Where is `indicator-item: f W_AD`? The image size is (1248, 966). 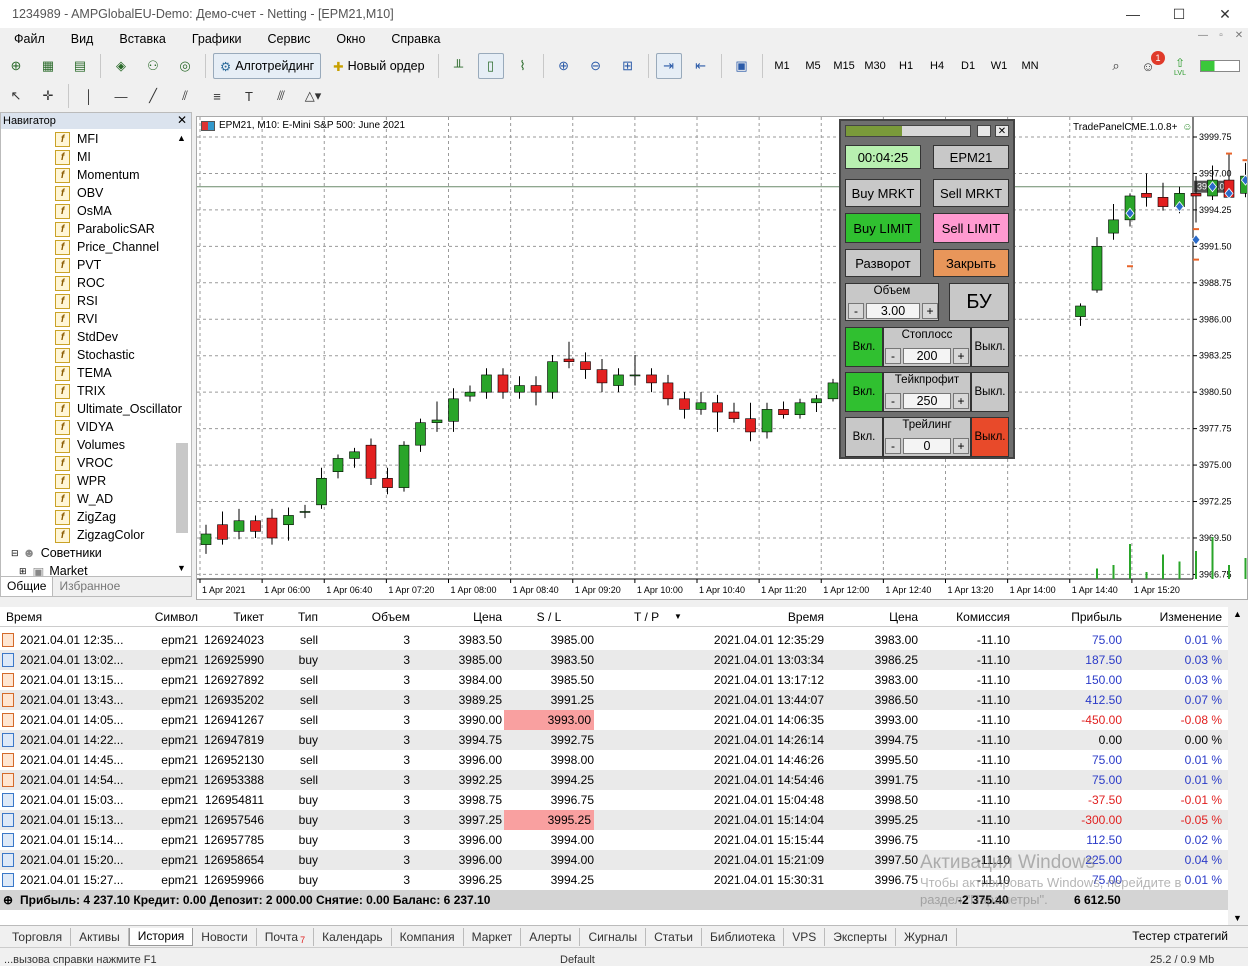 indicator-item: f W_AD is located at coordinates (84, 499).